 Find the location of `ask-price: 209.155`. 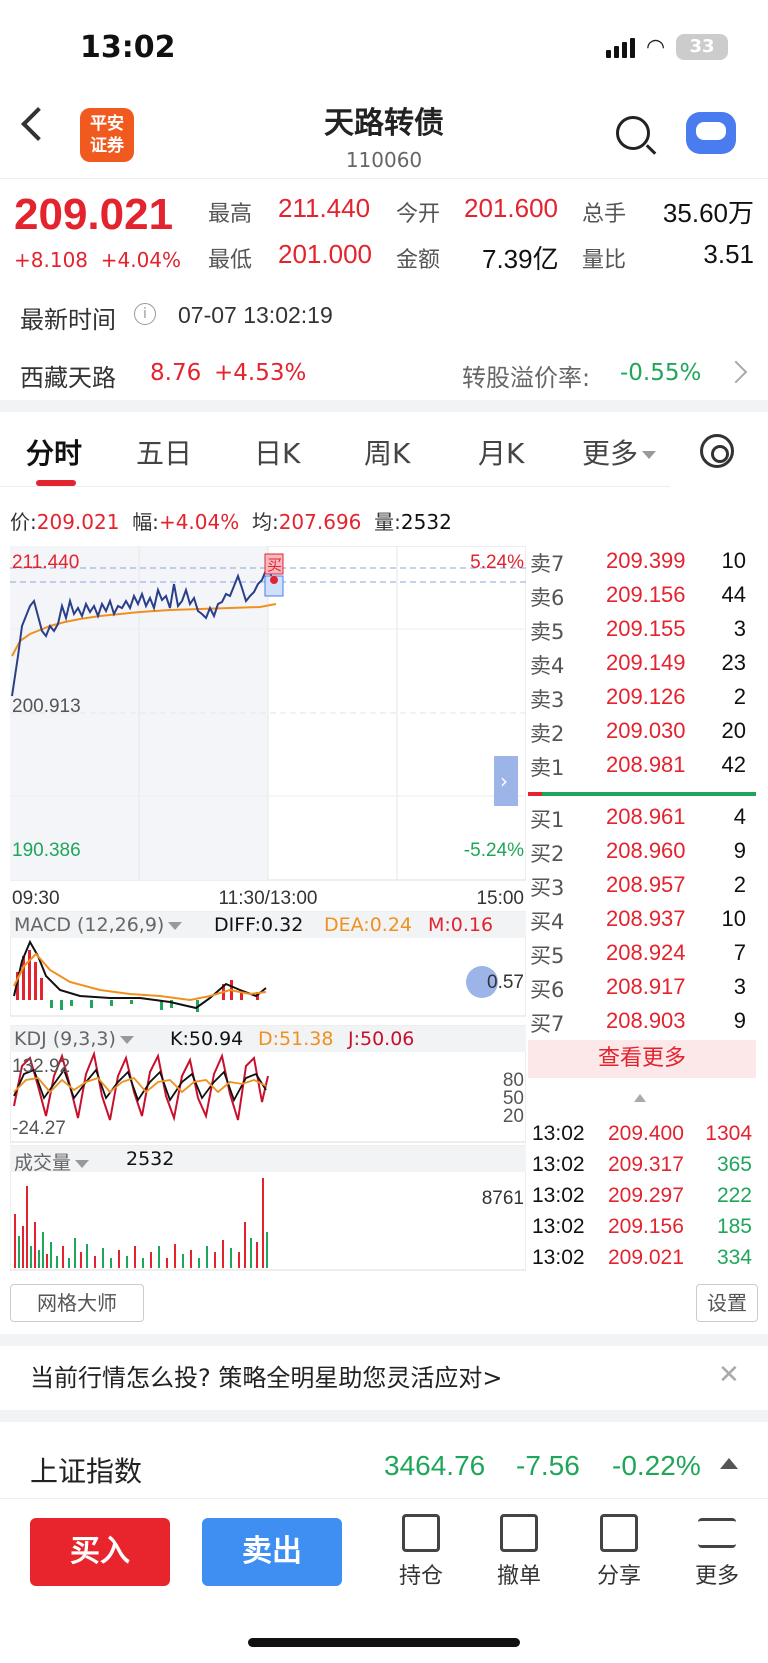

ask-price: 209.155 is located at coordinates (646, 628).